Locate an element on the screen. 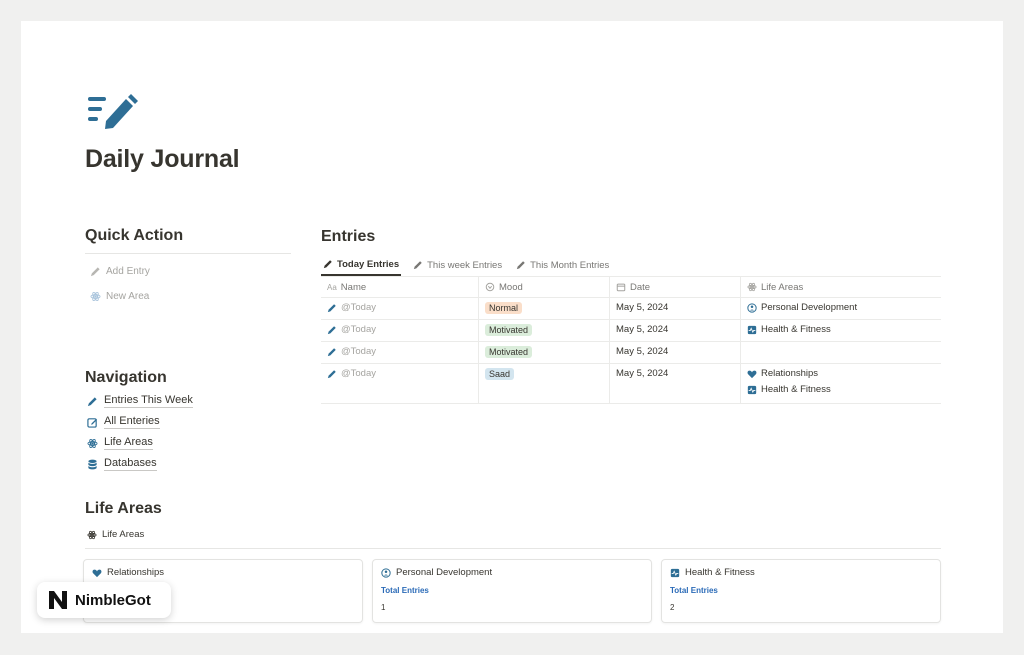  mood-cell: Normal is located at coordinates (544, 308).